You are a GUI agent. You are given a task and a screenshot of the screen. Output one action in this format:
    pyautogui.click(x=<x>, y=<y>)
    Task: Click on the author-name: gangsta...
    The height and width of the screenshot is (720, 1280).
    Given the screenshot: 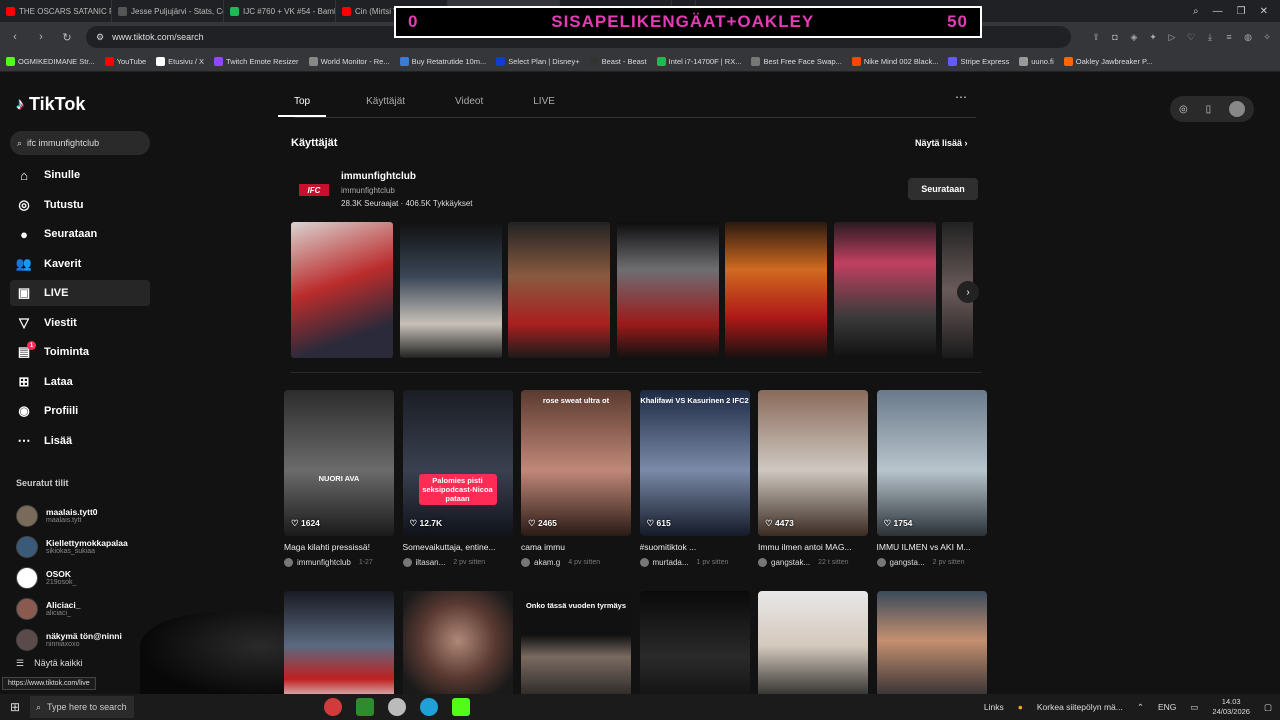 What is the action you would take?
    pyautogui.click(x=907, y=562)
    